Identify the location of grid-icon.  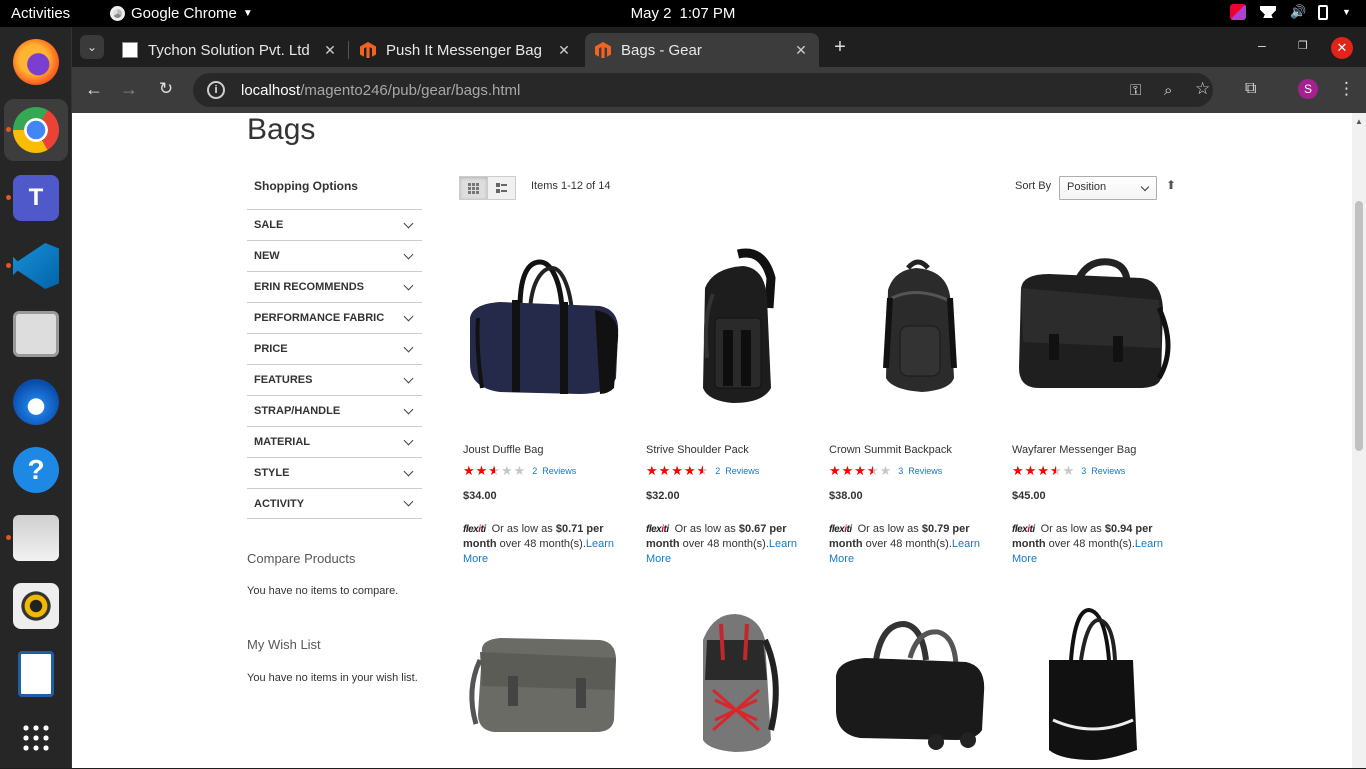
(36, 738).